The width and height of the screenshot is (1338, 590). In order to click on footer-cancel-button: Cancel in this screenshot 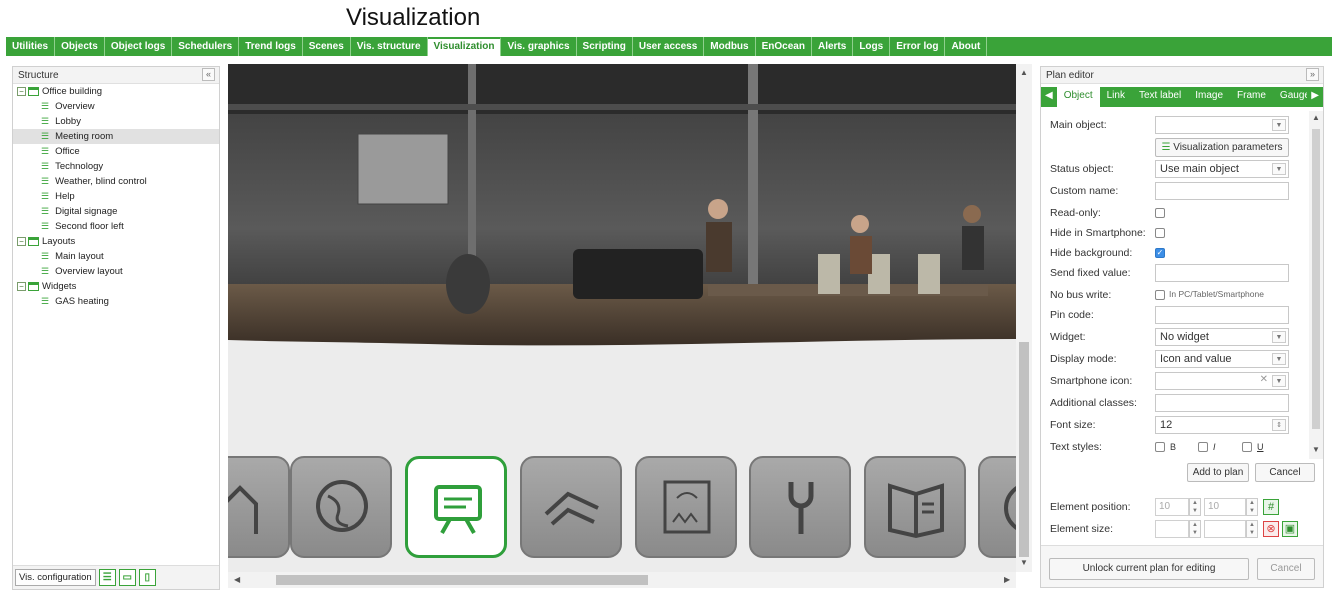, I will do `click(1286, 569)`.